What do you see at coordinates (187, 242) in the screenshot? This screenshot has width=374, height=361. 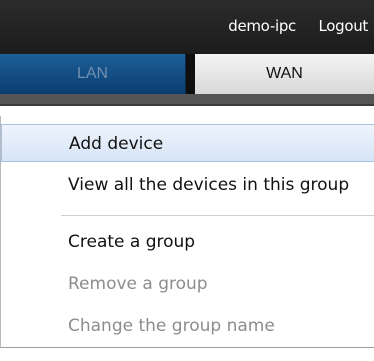 I see `menu-item-create-group: Create a group` at bounding box center [187, 242].